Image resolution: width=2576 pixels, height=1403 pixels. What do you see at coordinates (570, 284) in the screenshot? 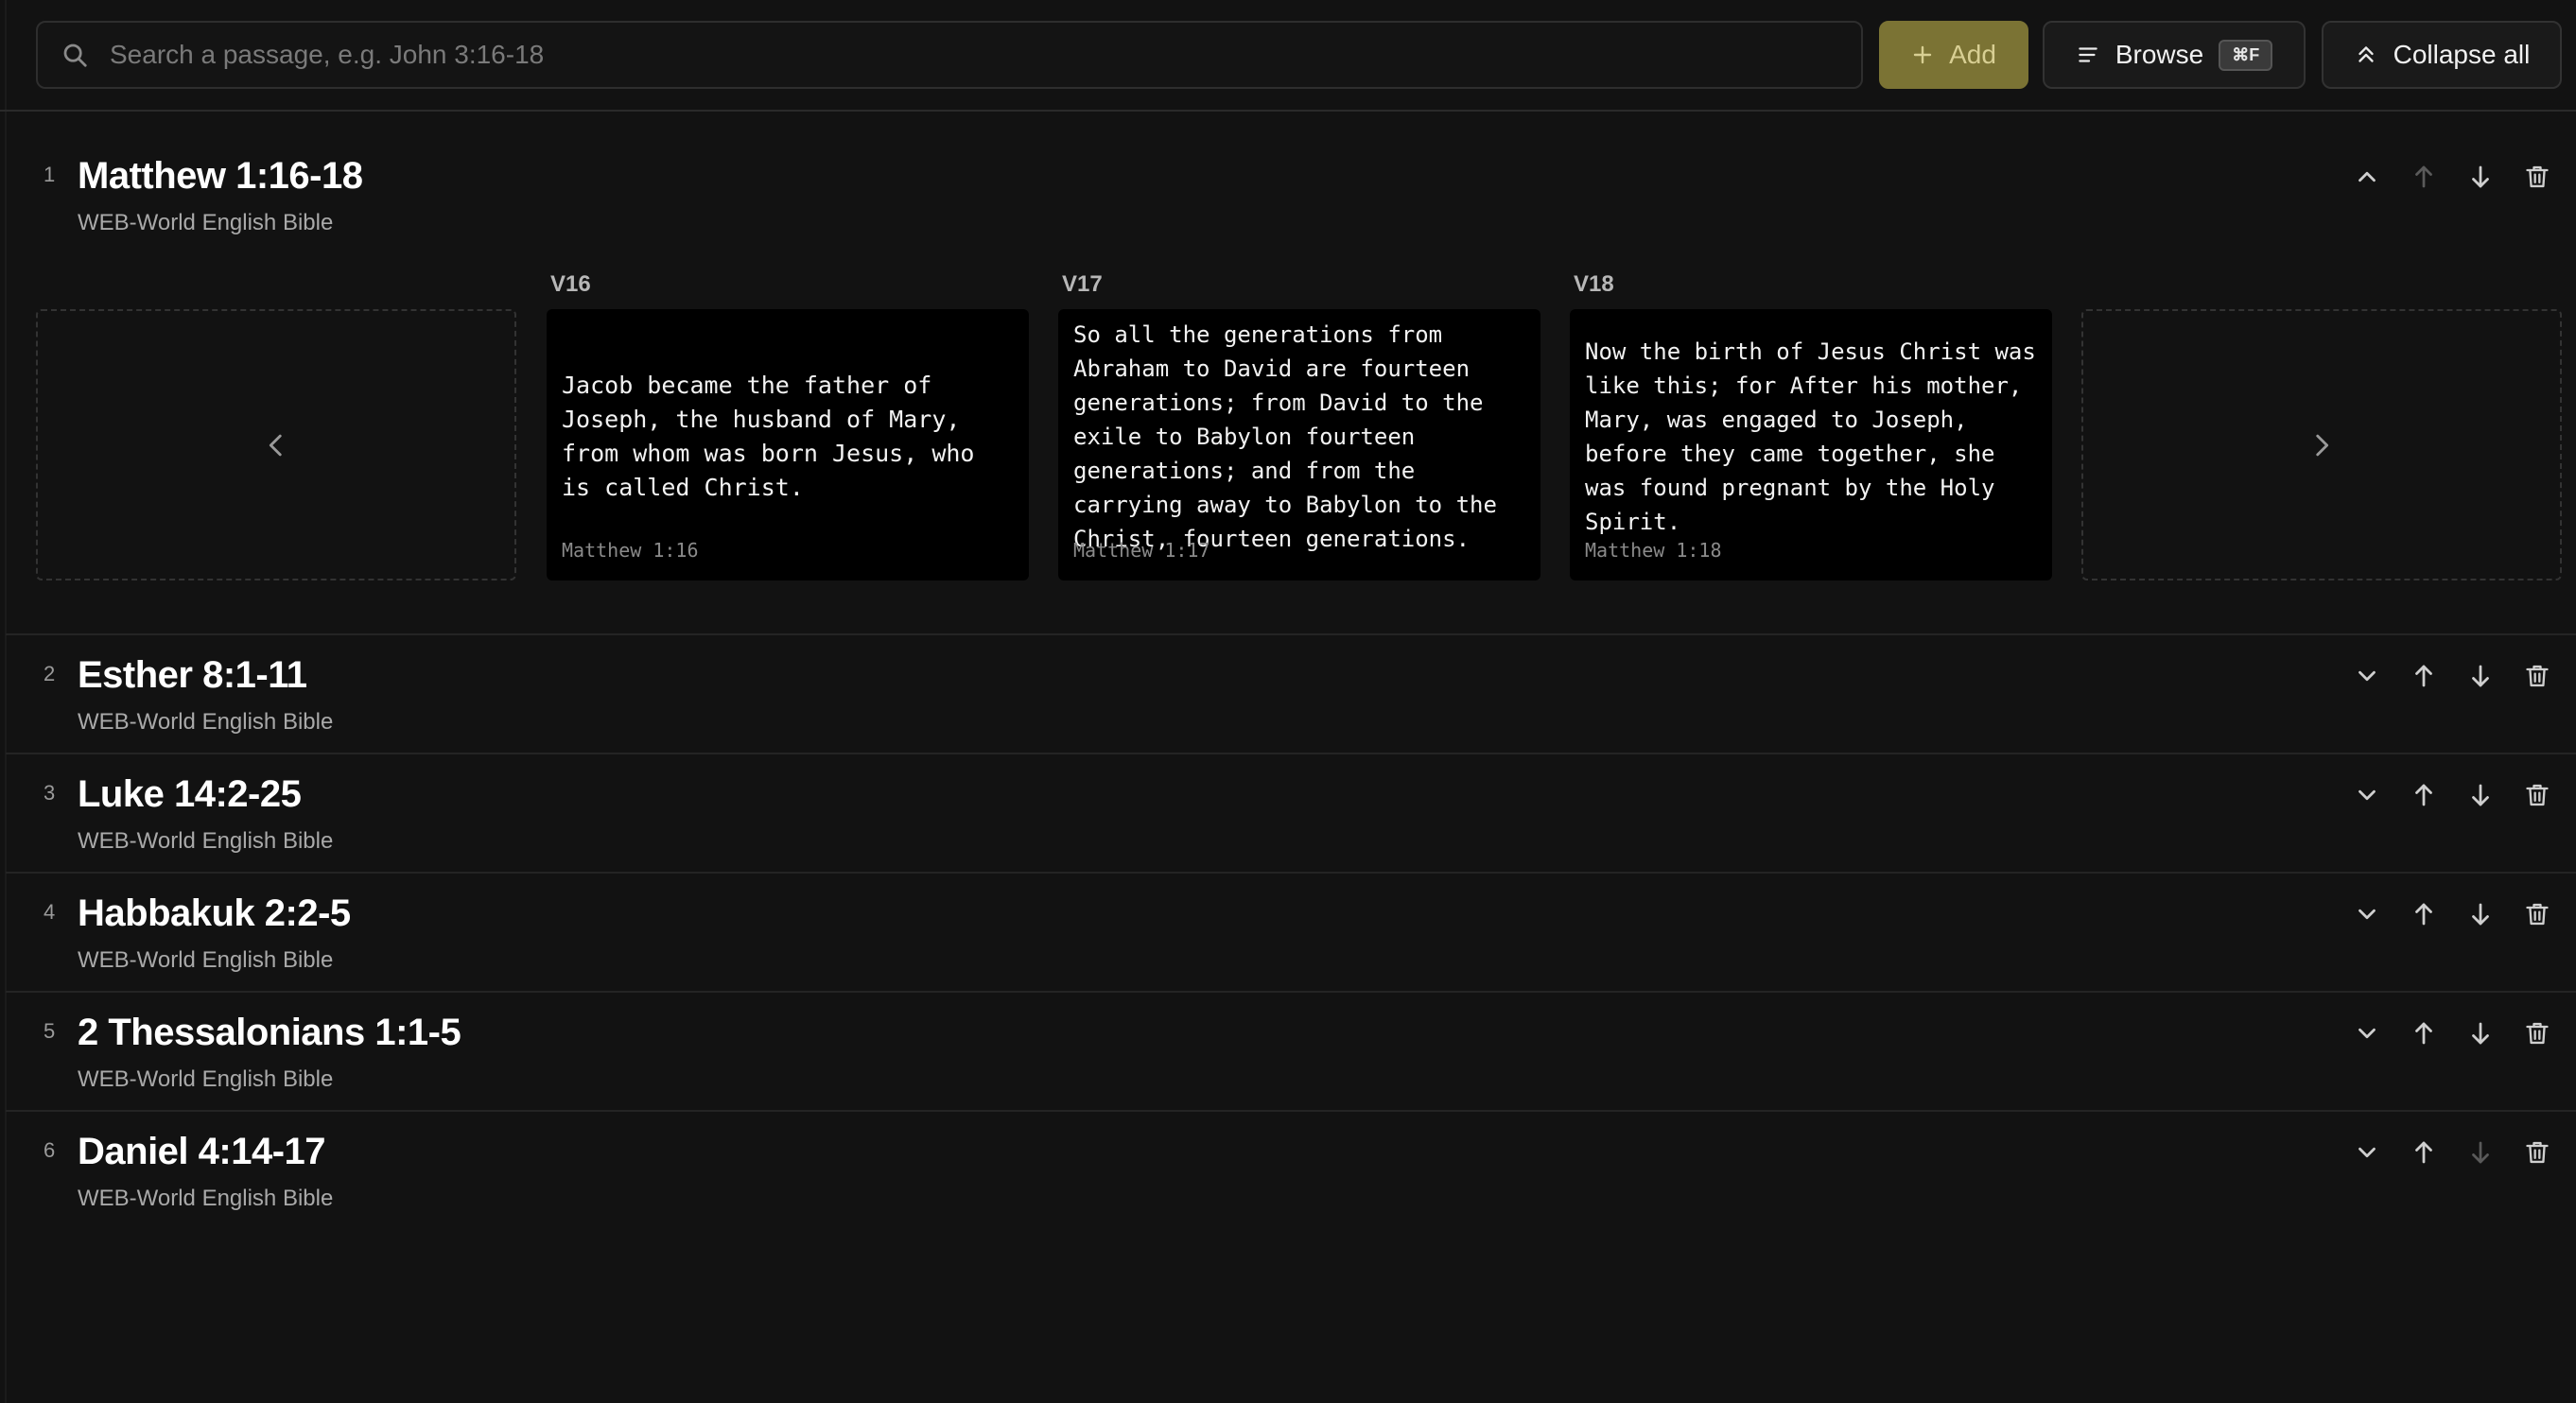
I see `verse-label: V16` at bounding box center [570, 284].